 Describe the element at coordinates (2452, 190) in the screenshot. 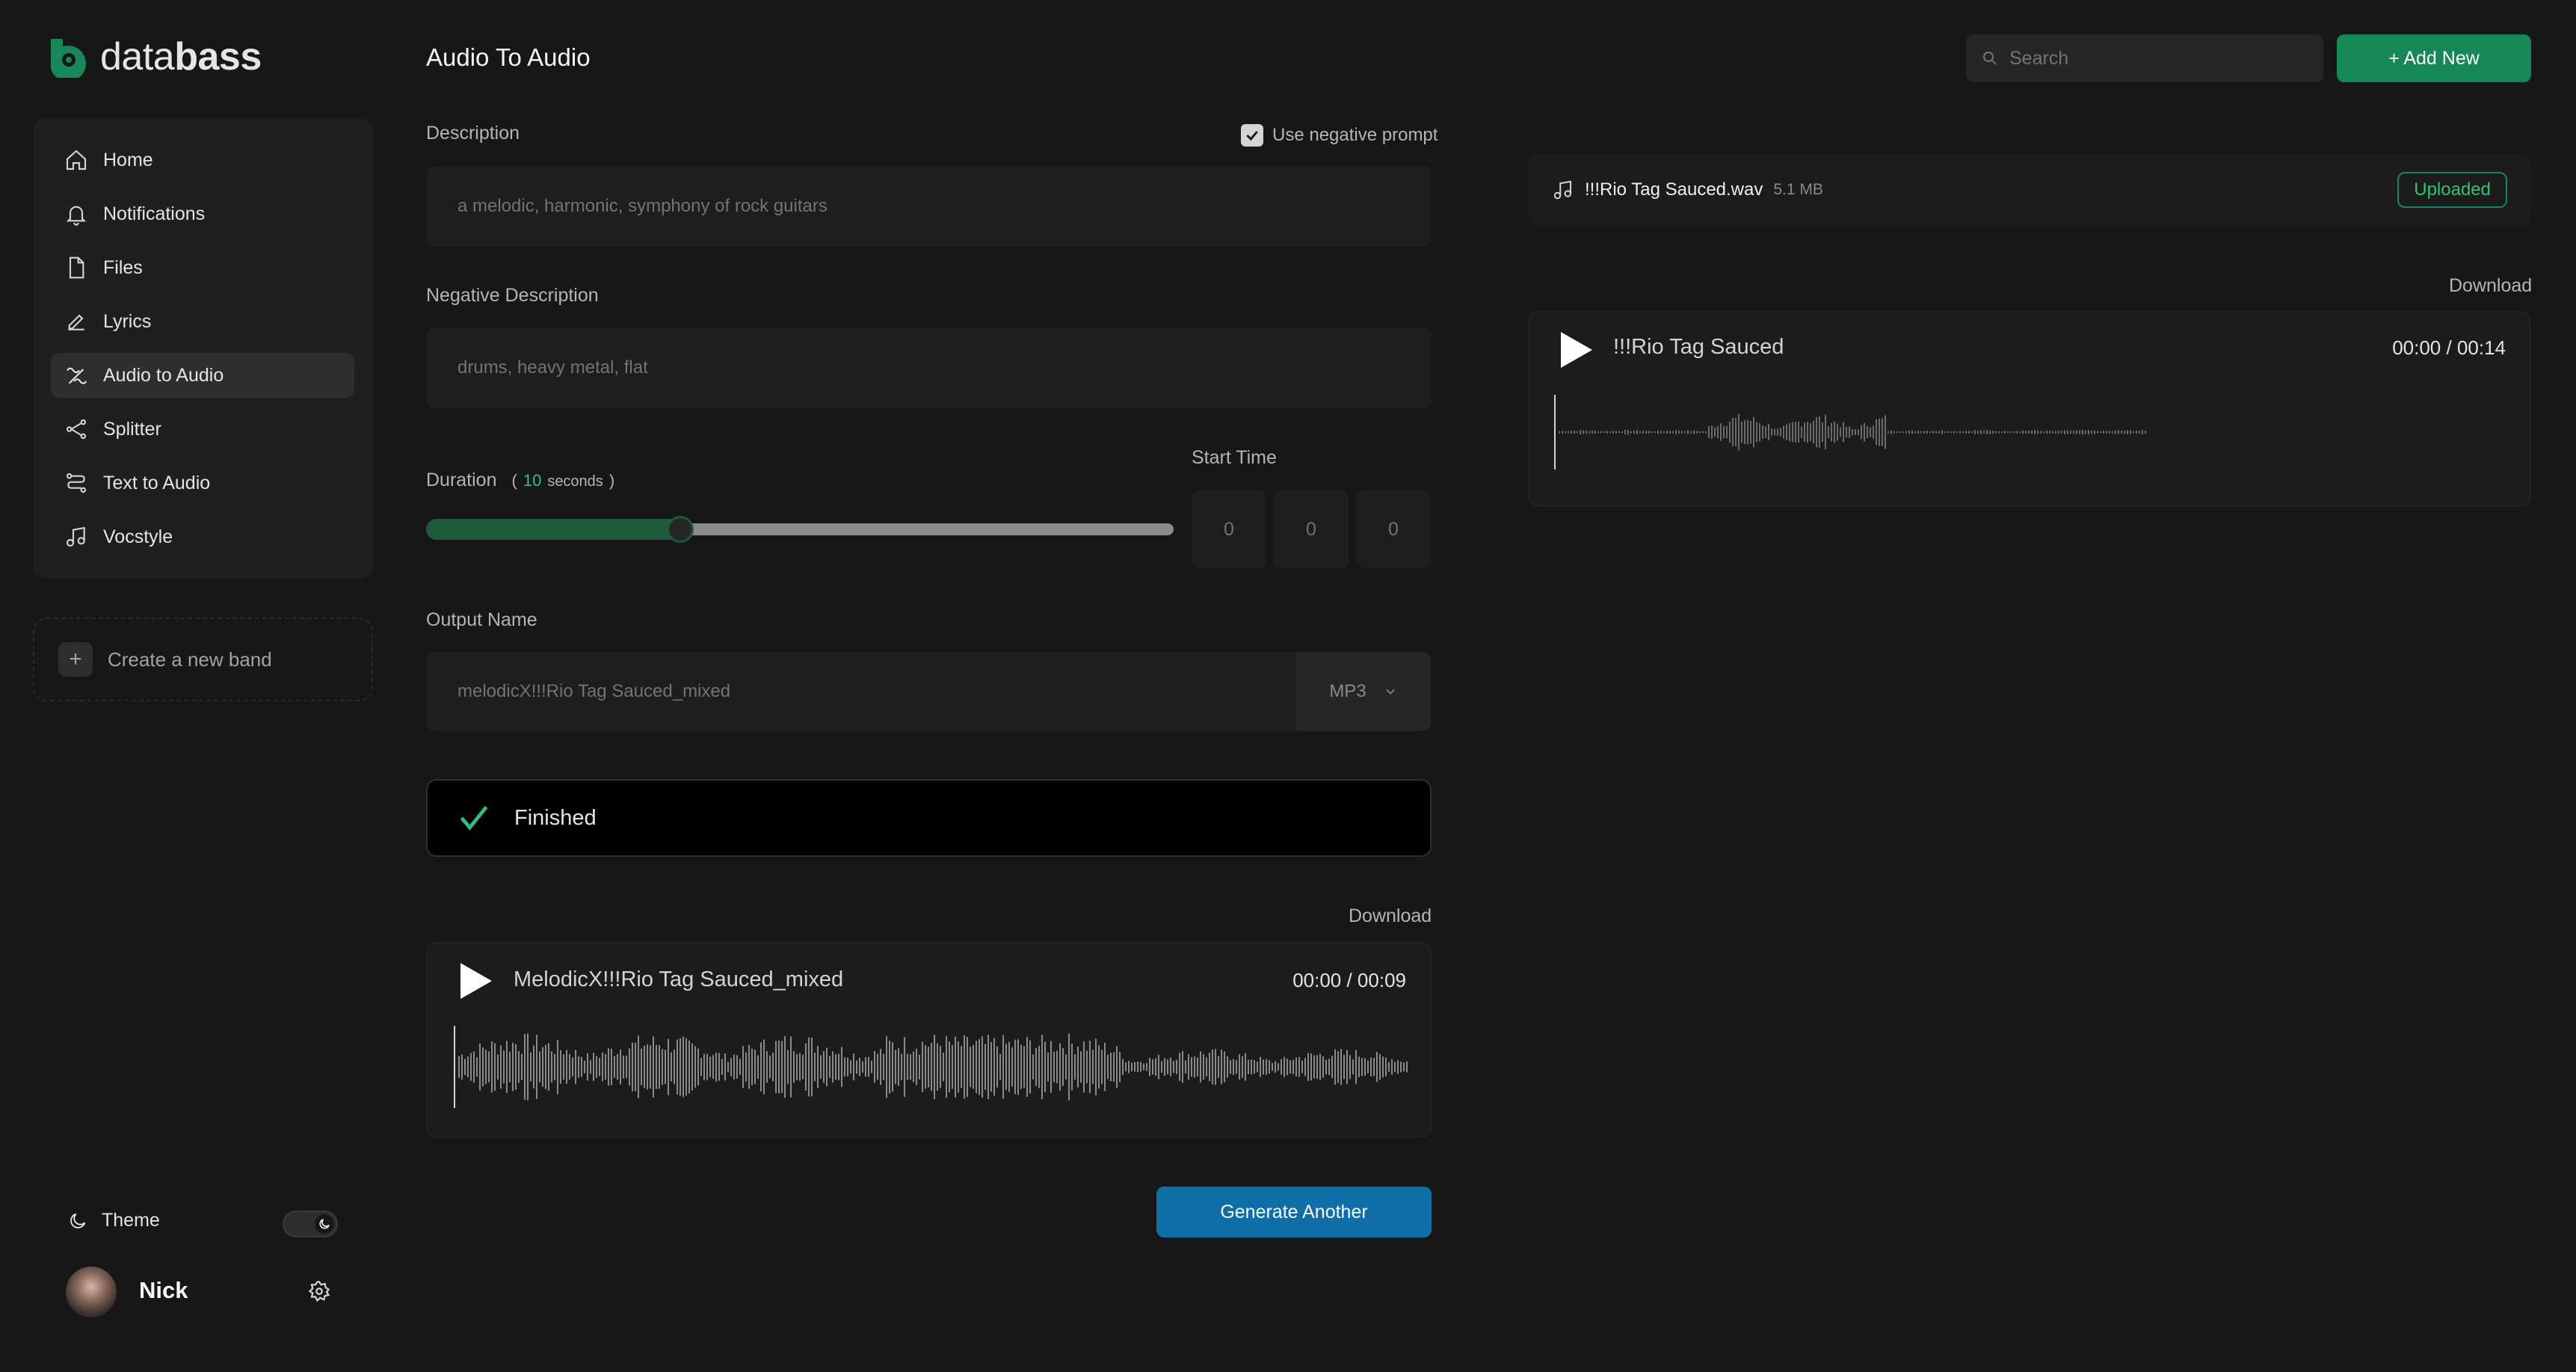

I see `uploaded-badge: Uploaded` at that location.